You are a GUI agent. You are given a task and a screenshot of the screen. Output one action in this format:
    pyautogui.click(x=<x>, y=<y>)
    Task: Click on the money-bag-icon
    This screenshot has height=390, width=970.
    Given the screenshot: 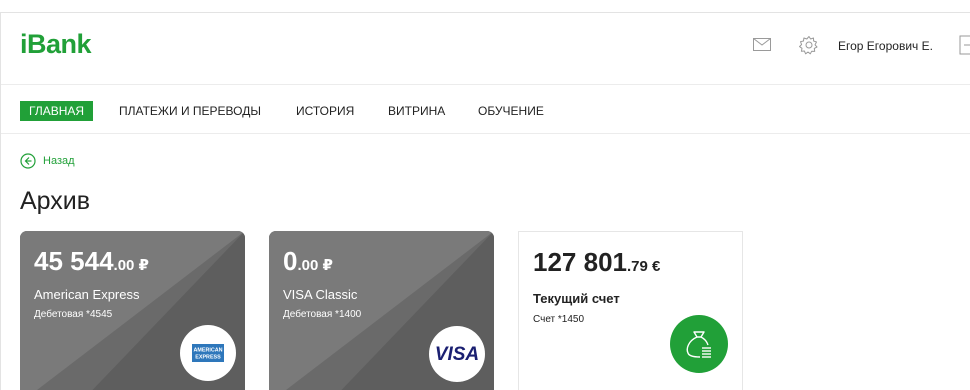 What is the action you would take?
    pyautogui.click(x=699, y=344)
    